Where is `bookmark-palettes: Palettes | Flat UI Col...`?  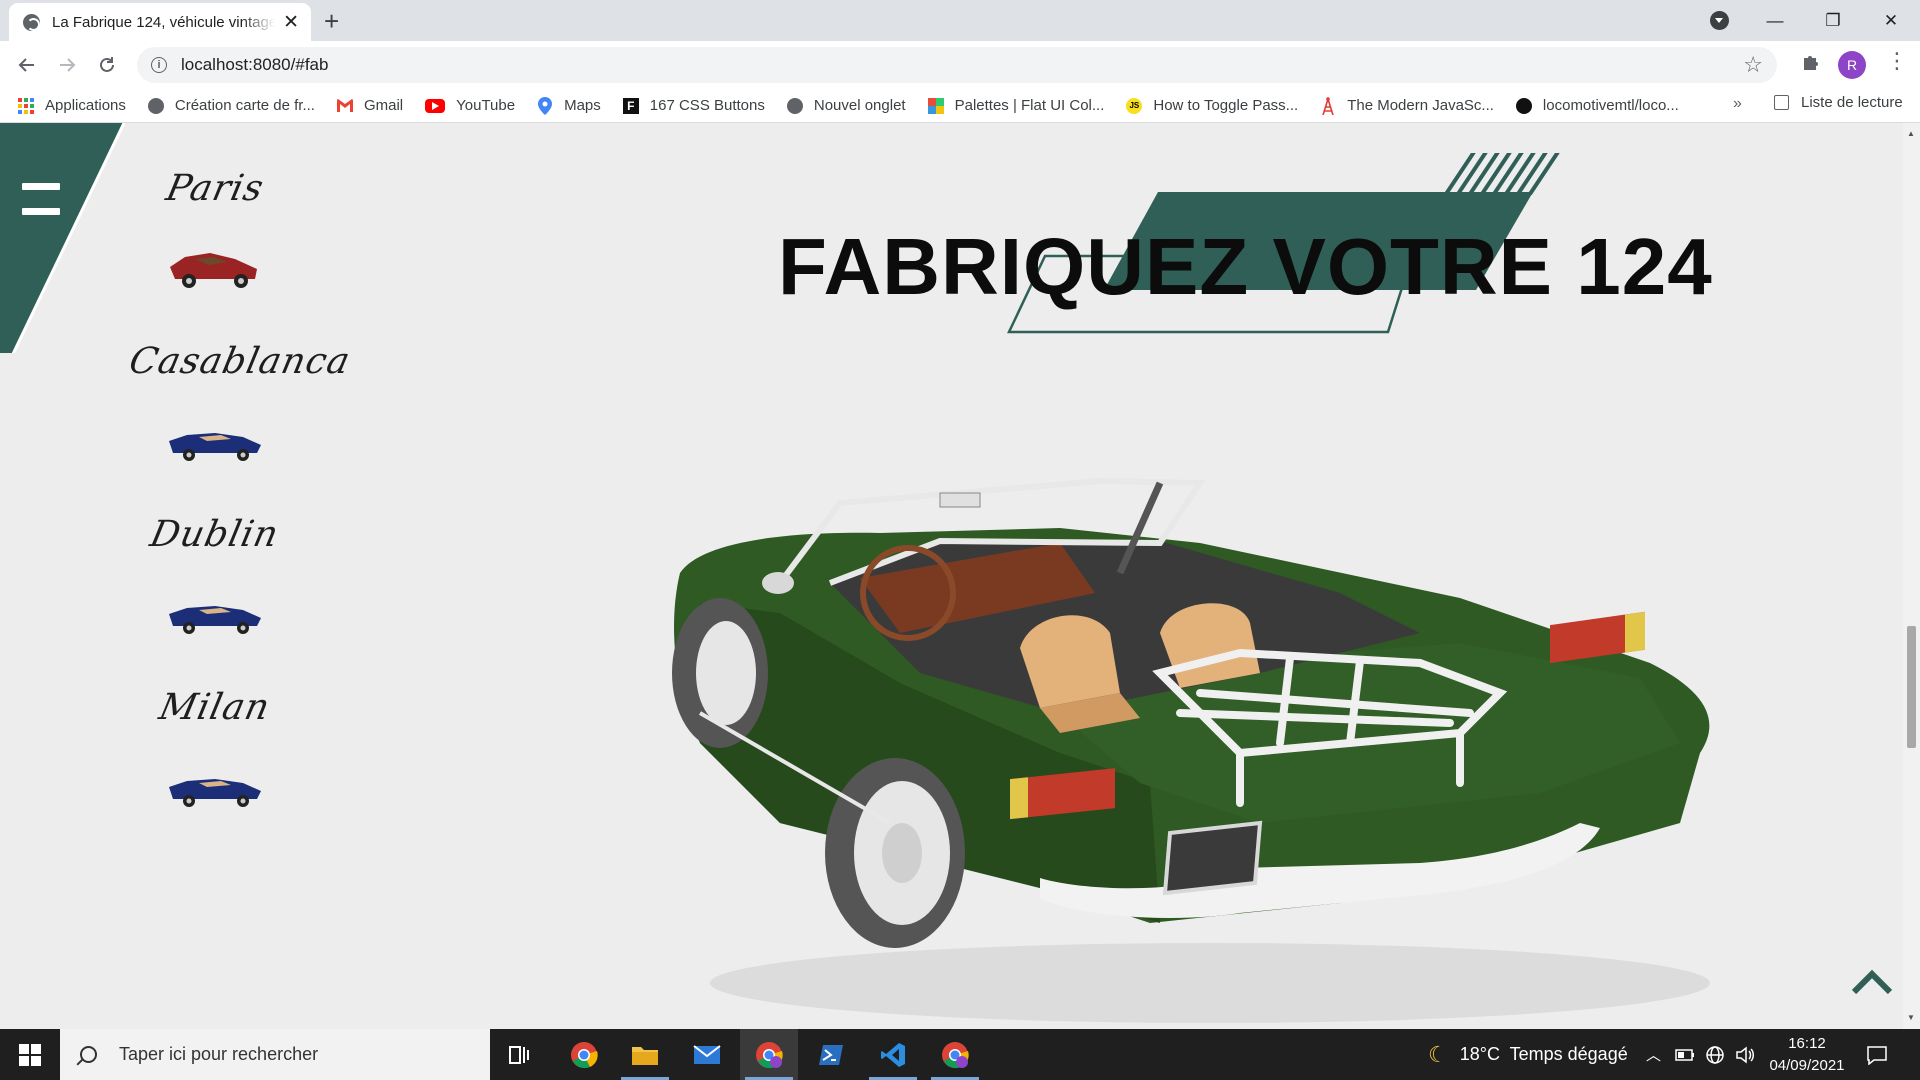
bookmark-palettes: Palettes | Flat UI Col... is located at coordinates (1015, 105).